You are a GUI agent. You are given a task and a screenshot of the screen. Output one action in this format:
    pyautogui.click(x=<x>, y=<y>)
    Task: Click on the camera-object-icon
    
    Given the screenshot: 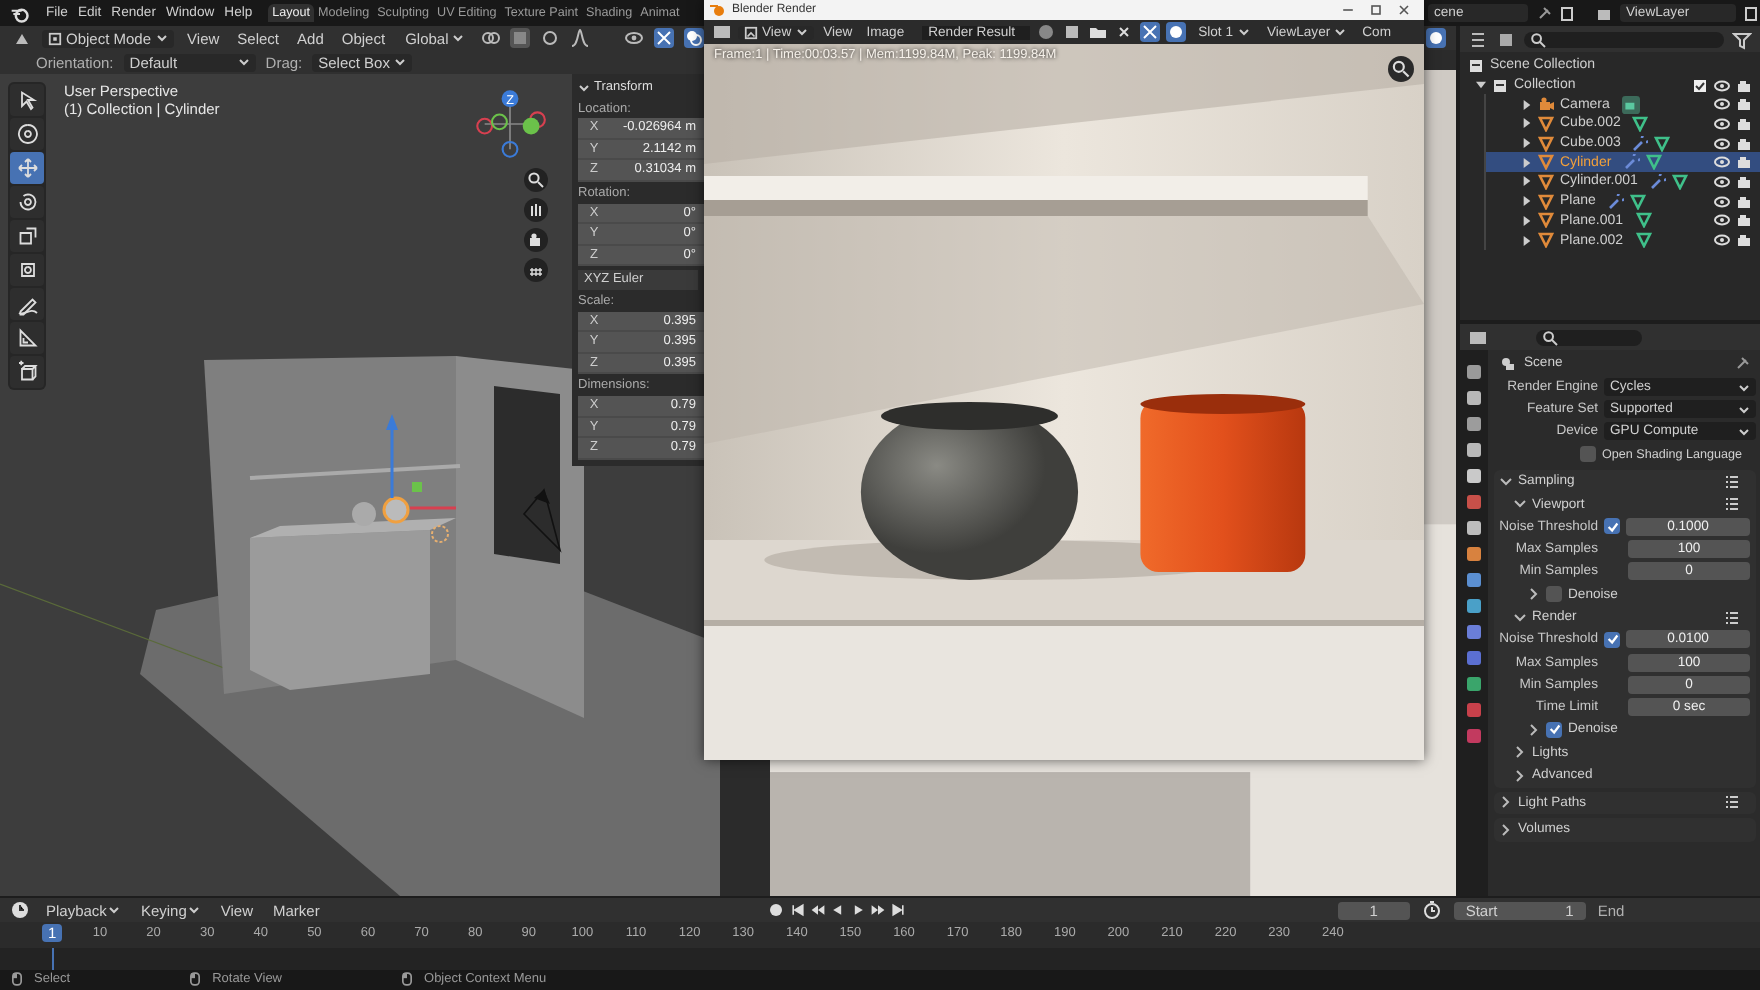 What is the action you would take?
    pyautogui.click(x=1546, y=104)
    